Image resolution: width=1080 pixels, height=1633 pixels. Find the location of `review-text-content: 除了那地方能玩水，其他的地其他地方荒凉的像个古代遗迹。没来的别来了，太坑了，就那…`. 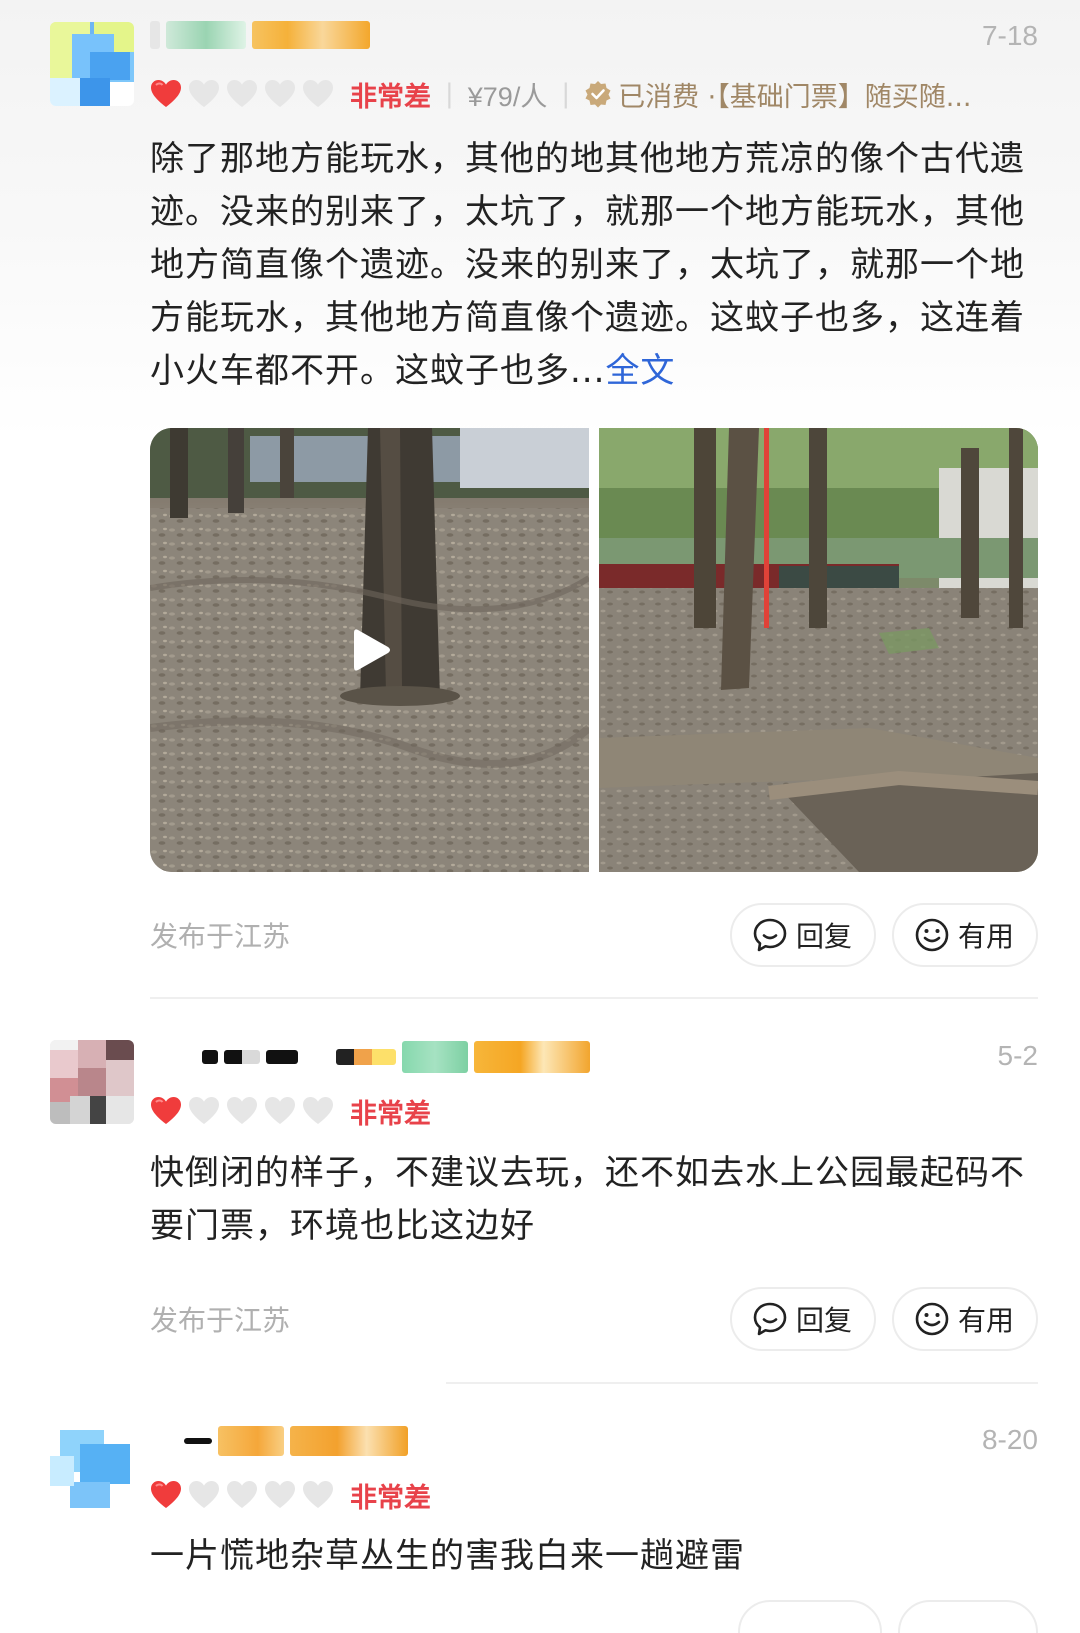

review-text-content: 除了那地方能玩水，其他的地其他地方荒凉的像个古代遗迹。没来的别来了，太坑了，就那… is located at coordinates (587, 265).